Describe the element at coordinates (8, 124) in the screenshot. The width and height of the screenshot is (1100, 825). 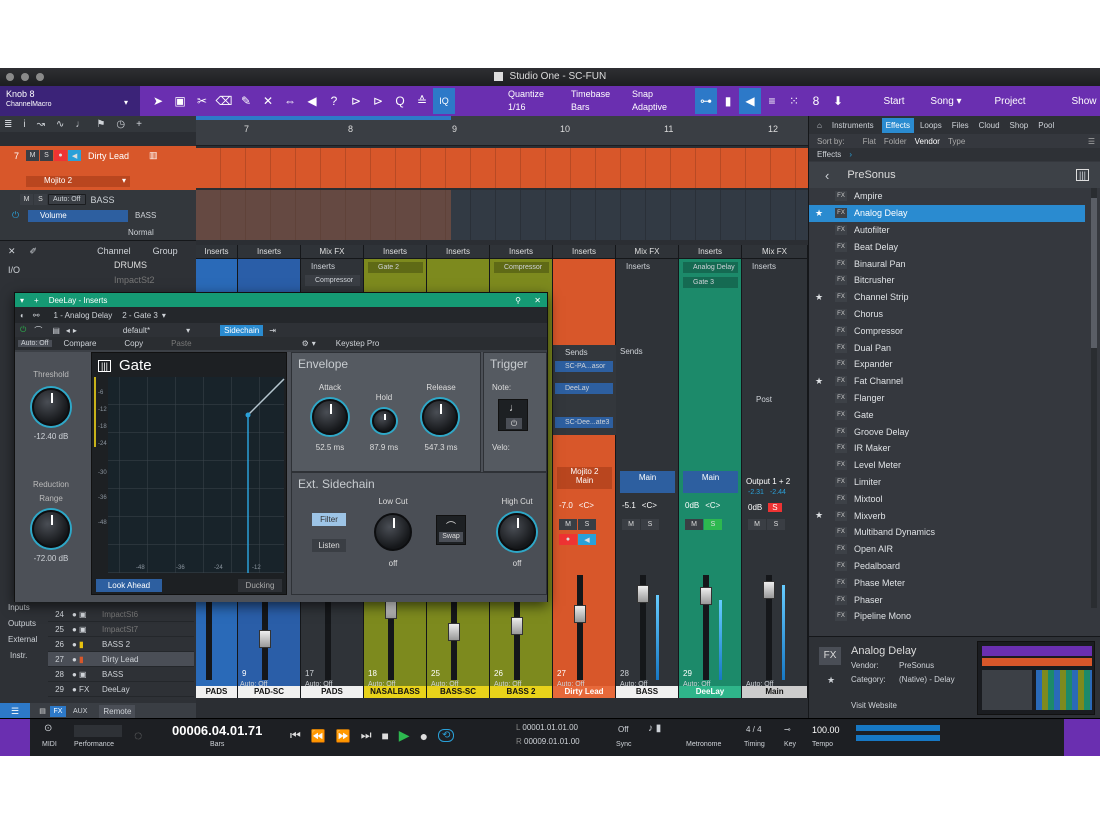
I see `list-icon: ≣` at that location.